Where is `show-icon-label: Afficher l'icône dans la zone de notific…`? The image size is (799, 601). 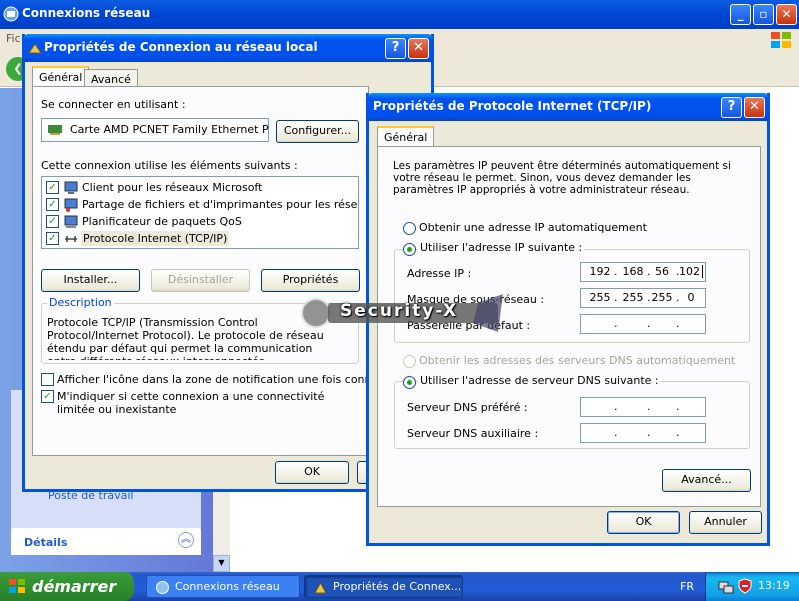 show-icon-label: Afficher l'icône dans la zone de notific… is located at coordinates (226, 379).